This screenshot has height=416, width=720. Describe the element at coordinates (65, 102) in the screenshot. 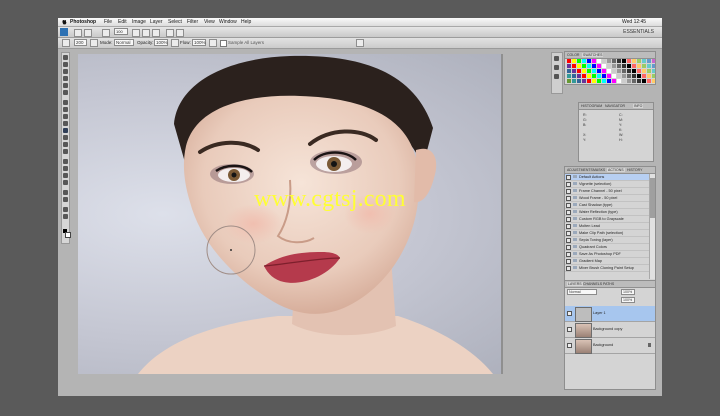

I see `healing-brush-tool-icon` at that location.